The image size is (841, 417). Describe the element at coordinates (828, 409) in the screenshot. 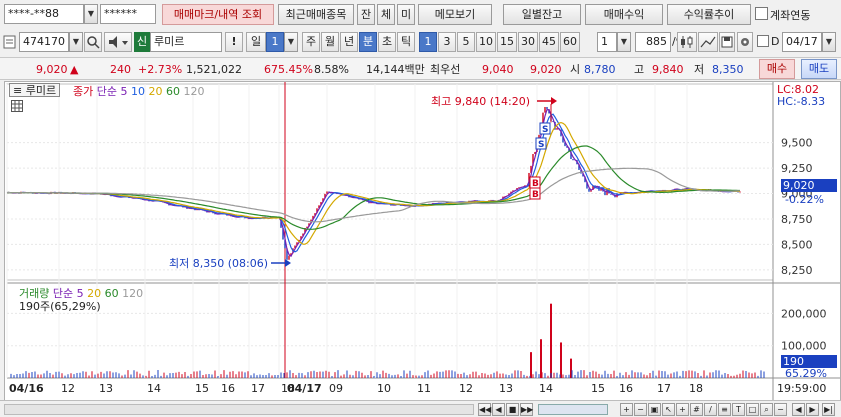

I see `scroll-end-icon: ▶|` at that location.